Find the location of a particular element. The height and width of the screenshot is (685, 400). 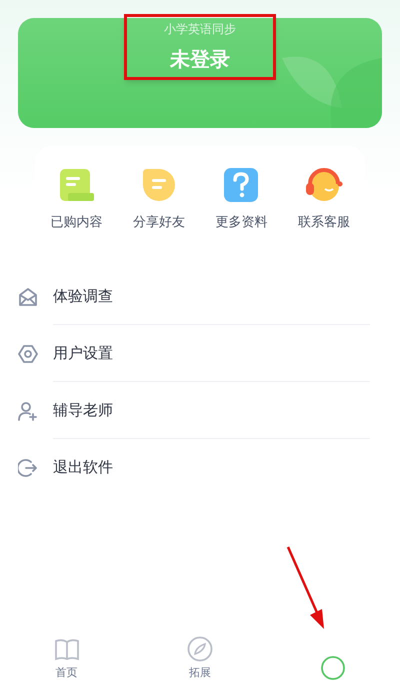

chat-bubble-icon is located at coordinates (158, 185).